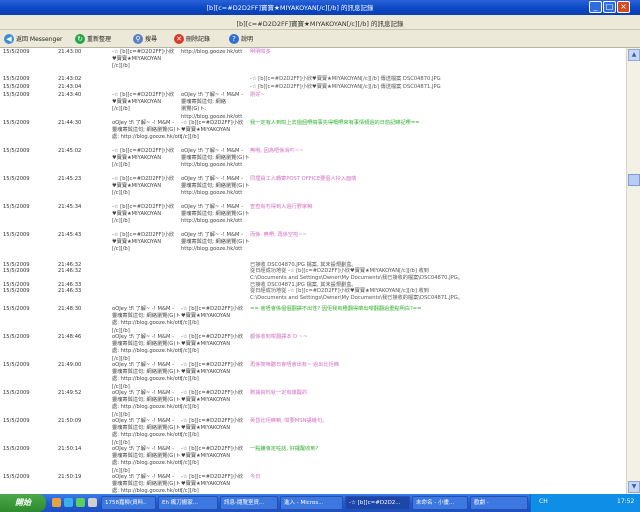  I want to click on log-header: [b][c=#D2D2FF]寶寶★MIYAKOYAN[/c][/b] 的訊息記錄, so click(320, 22).